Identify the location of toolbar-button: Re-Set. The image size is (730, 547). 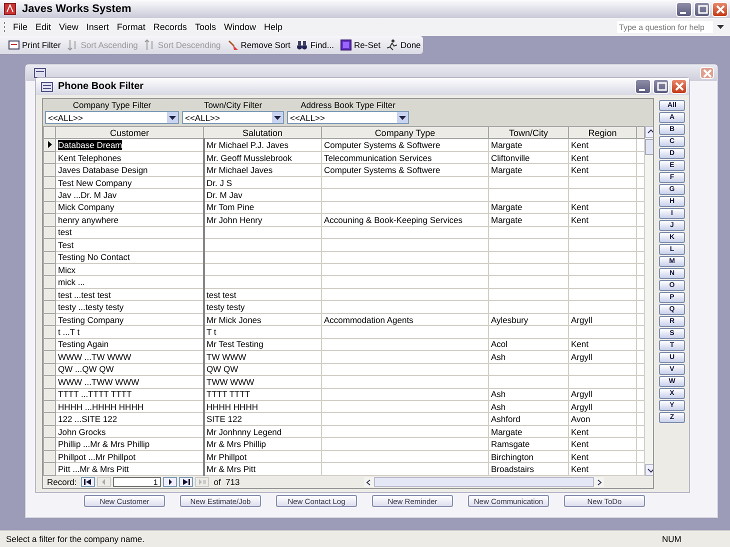
(360, 45).